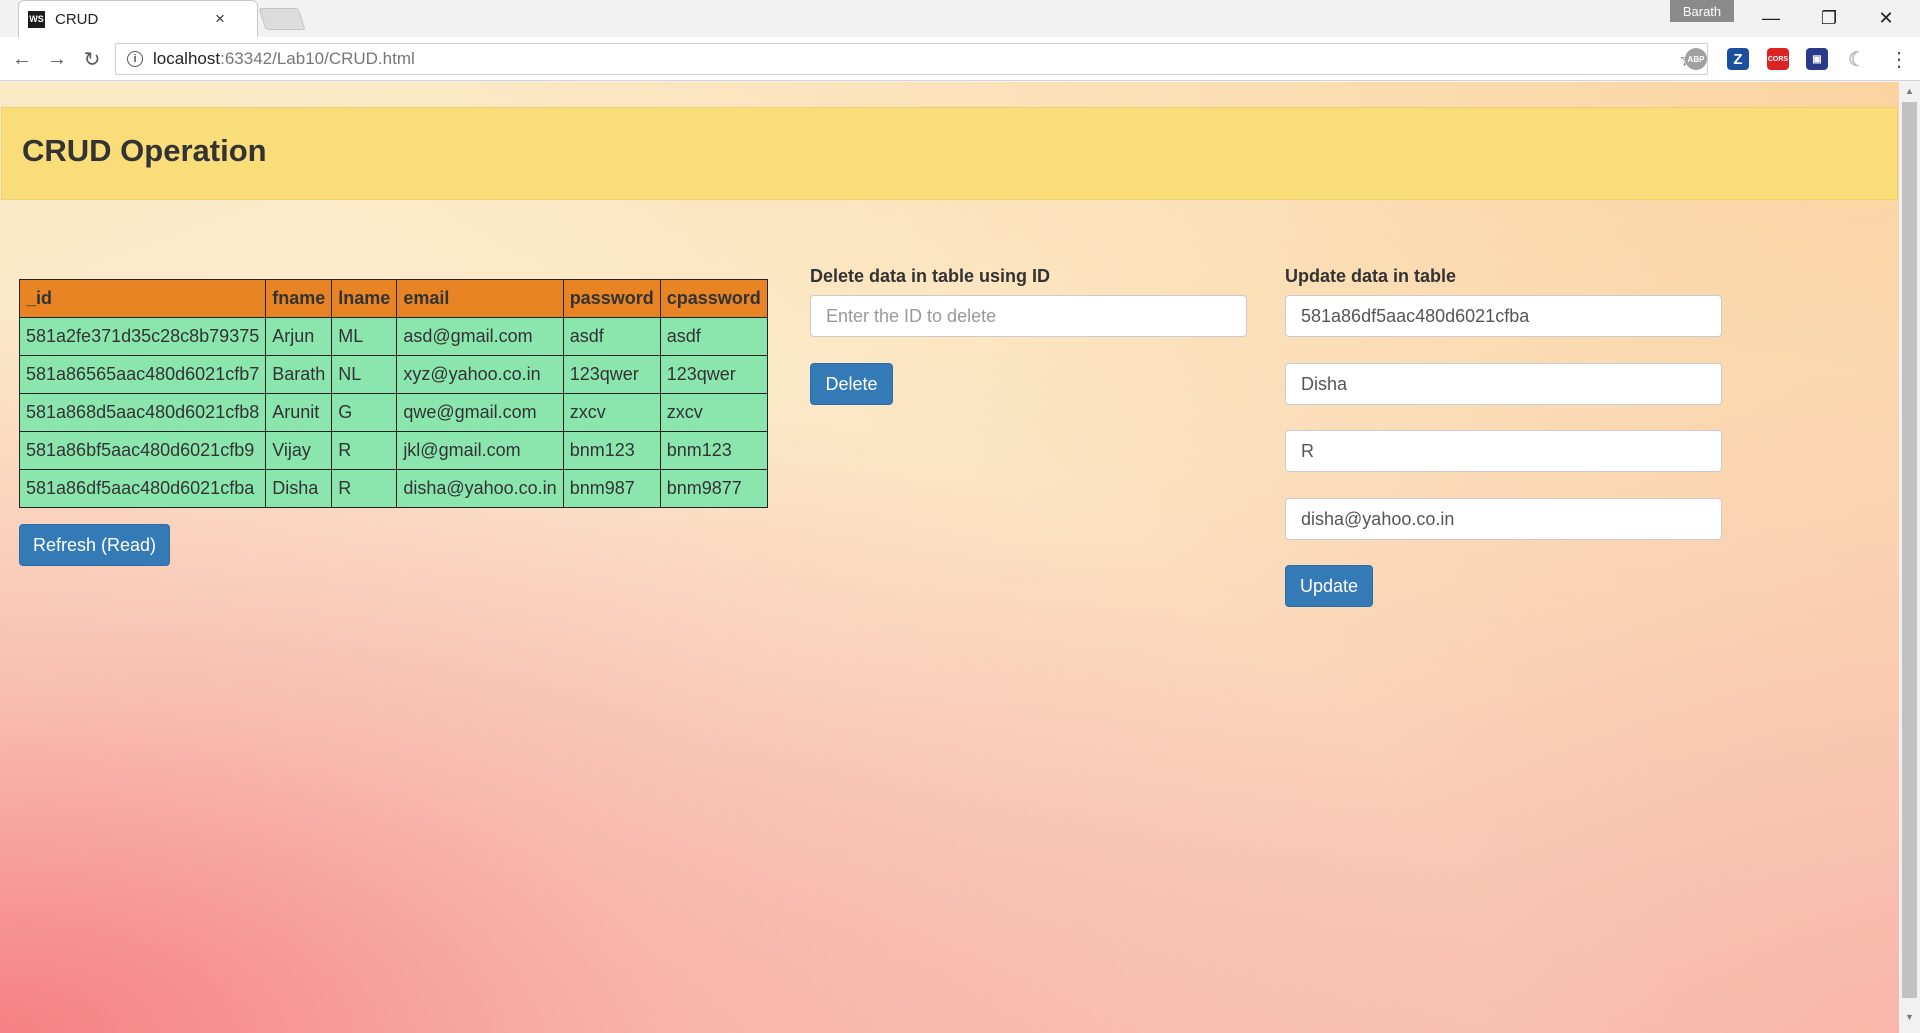  I want to click on table-cell: Barath, so click(299, 374).